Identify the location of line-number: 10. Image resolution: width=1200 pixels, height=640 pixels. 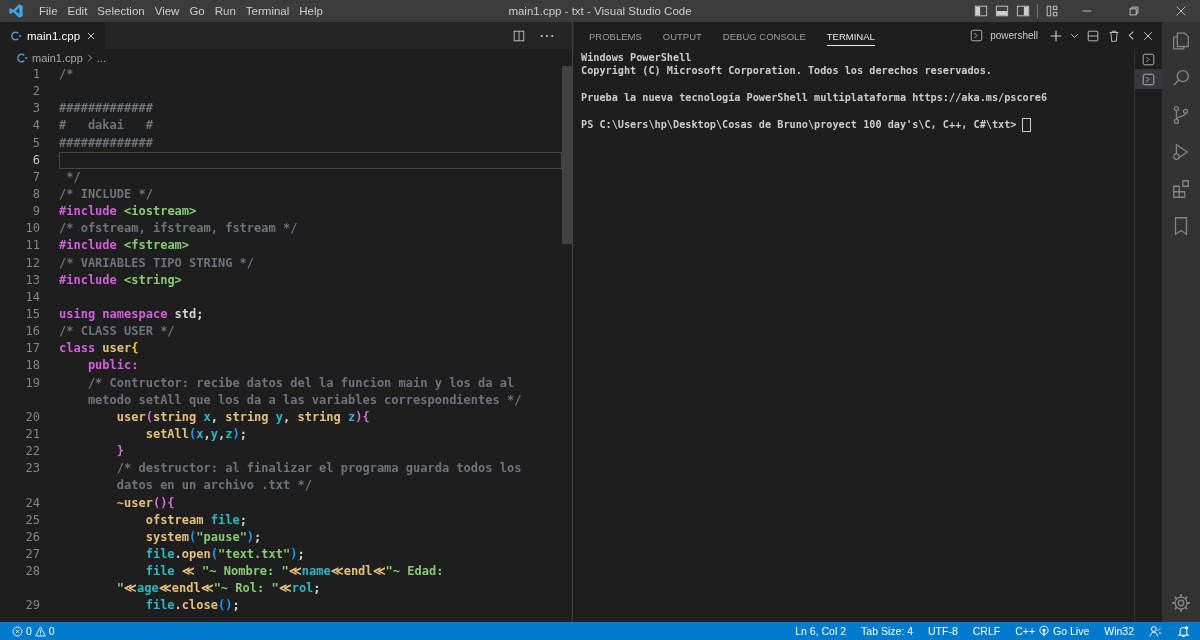
(32, 229).